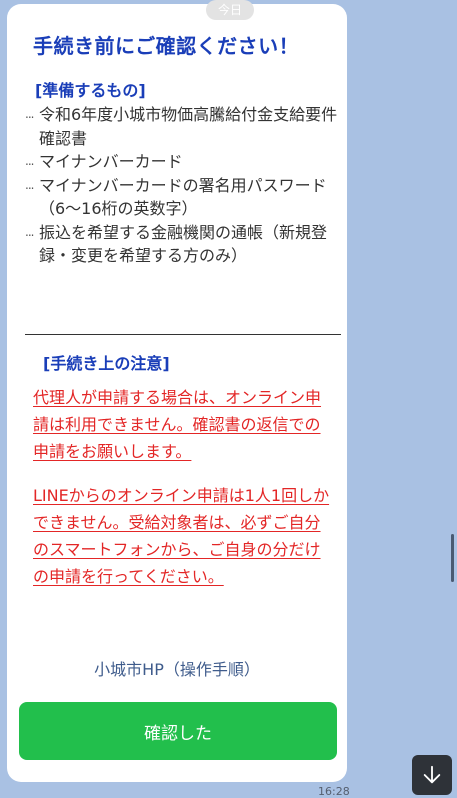 This screenshot has width=457, height=798. I want to click on section-divider, so click(183, 334).